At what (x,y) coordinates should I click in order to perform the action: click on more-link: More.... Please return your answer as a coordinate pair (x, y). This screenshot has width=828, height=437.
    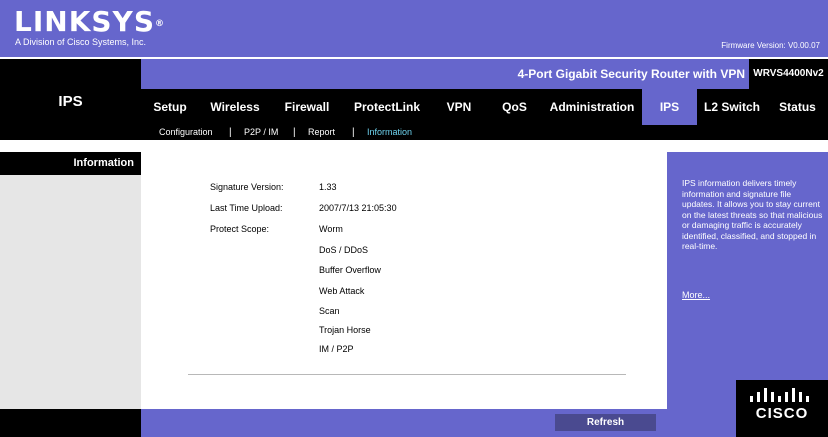
    Looking at the image, I should click on (696, 295).